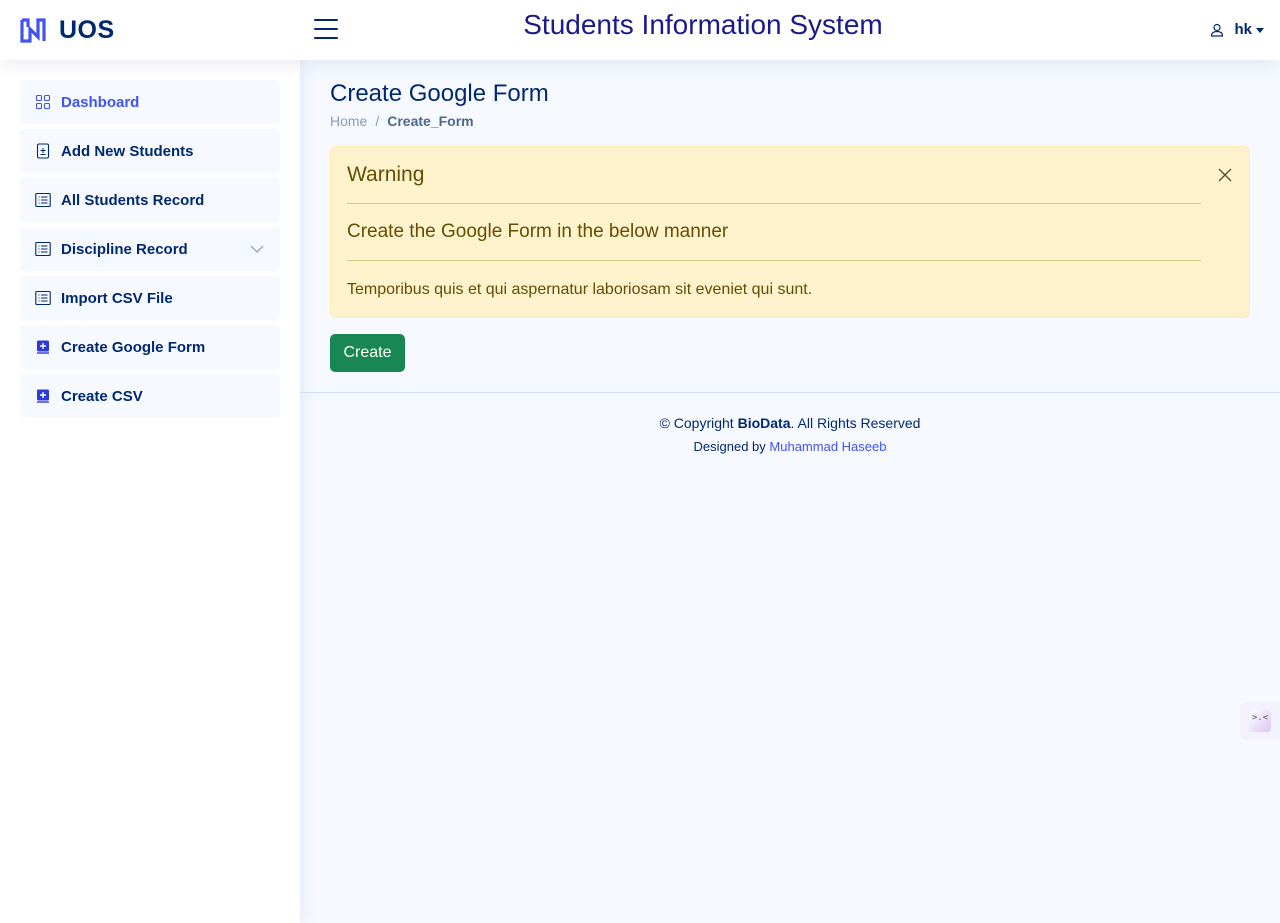  I want to click on site-title-wrapper: Students Information System, so click(640, 25).